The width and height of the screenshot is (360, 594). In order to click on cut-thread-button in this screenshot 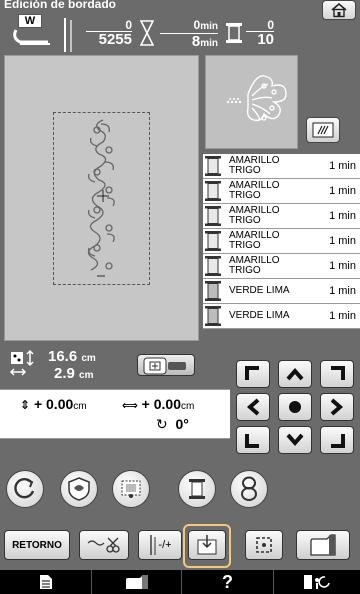, I will do `click(104, 545)`.